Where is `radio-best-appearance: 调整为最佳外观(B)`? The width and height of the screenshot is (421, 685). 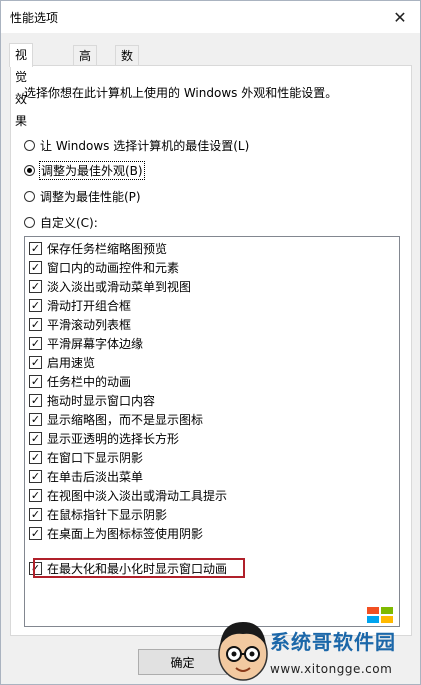 radio-best-appearance: 调整为最佳外观(B) is located at coordinates (84, 170).